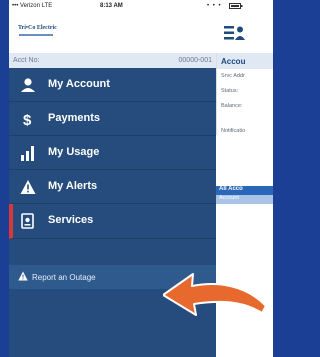  What do you see at coordinates (112, 221) in the screenshot?
I see `menu-item-services: Services` at bounding box center [112, 221].